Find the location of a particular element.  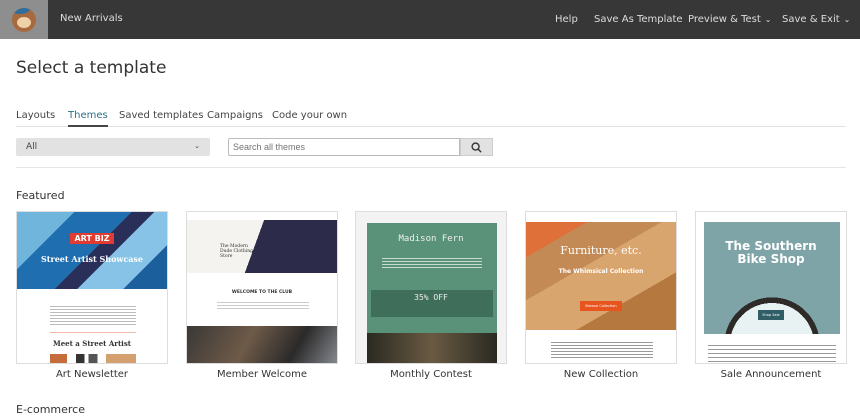

section-featured: Featured is located at coordinates (40, 195).